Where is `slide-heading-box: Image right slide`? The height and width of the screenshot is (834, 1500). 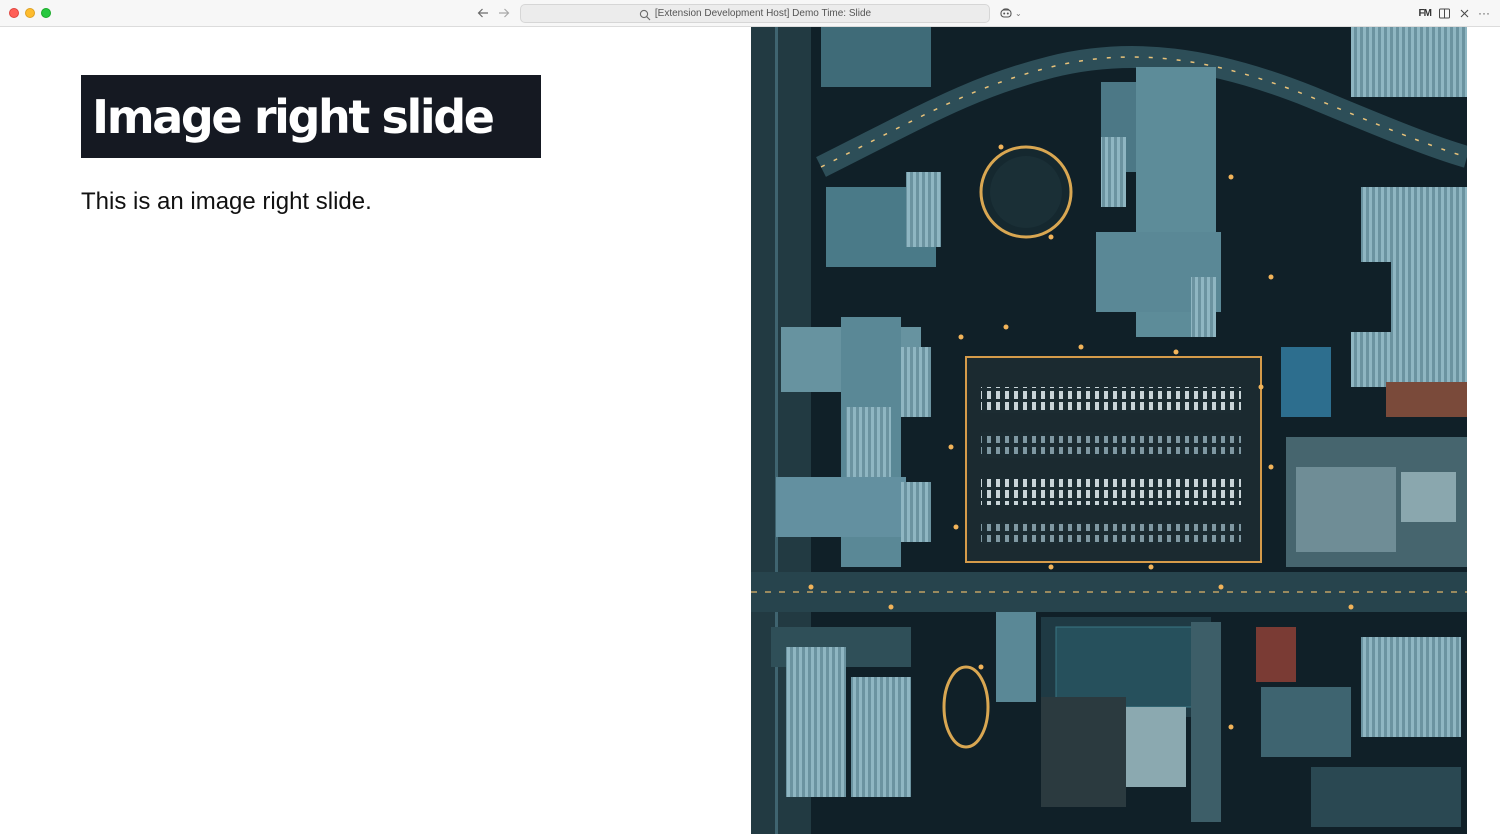 slide-heading-box: Image right slide is located at coordinates (311, 116).